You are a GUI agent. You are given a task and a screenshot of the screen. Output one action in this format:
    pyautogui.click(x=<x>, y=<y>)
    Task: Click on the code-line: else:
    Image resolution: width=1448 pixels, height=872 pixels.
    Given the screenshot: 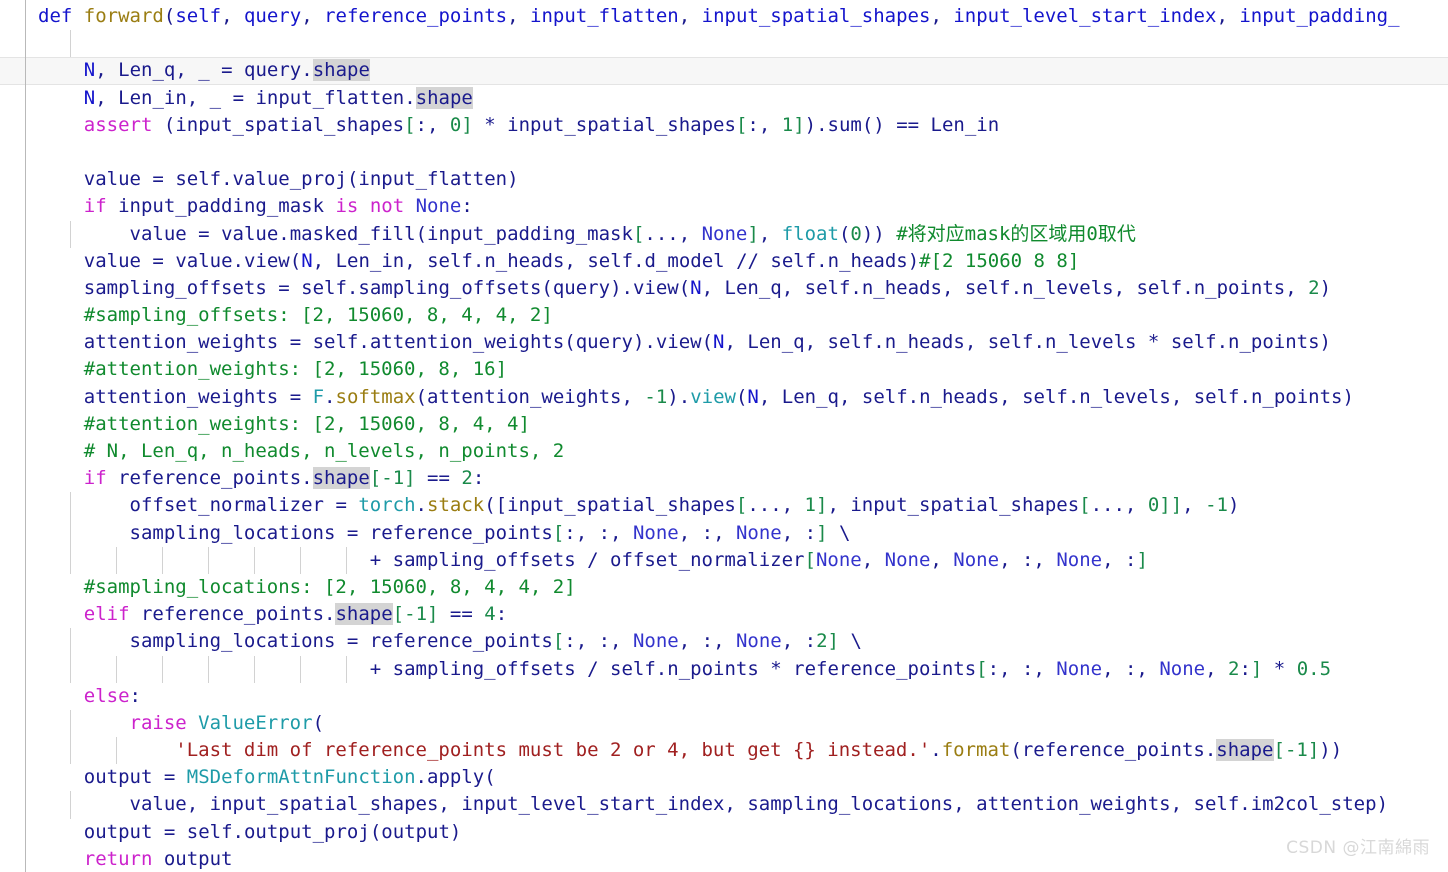 What is the action you would take?
    pyautogui.click(x=724, y=696)
    